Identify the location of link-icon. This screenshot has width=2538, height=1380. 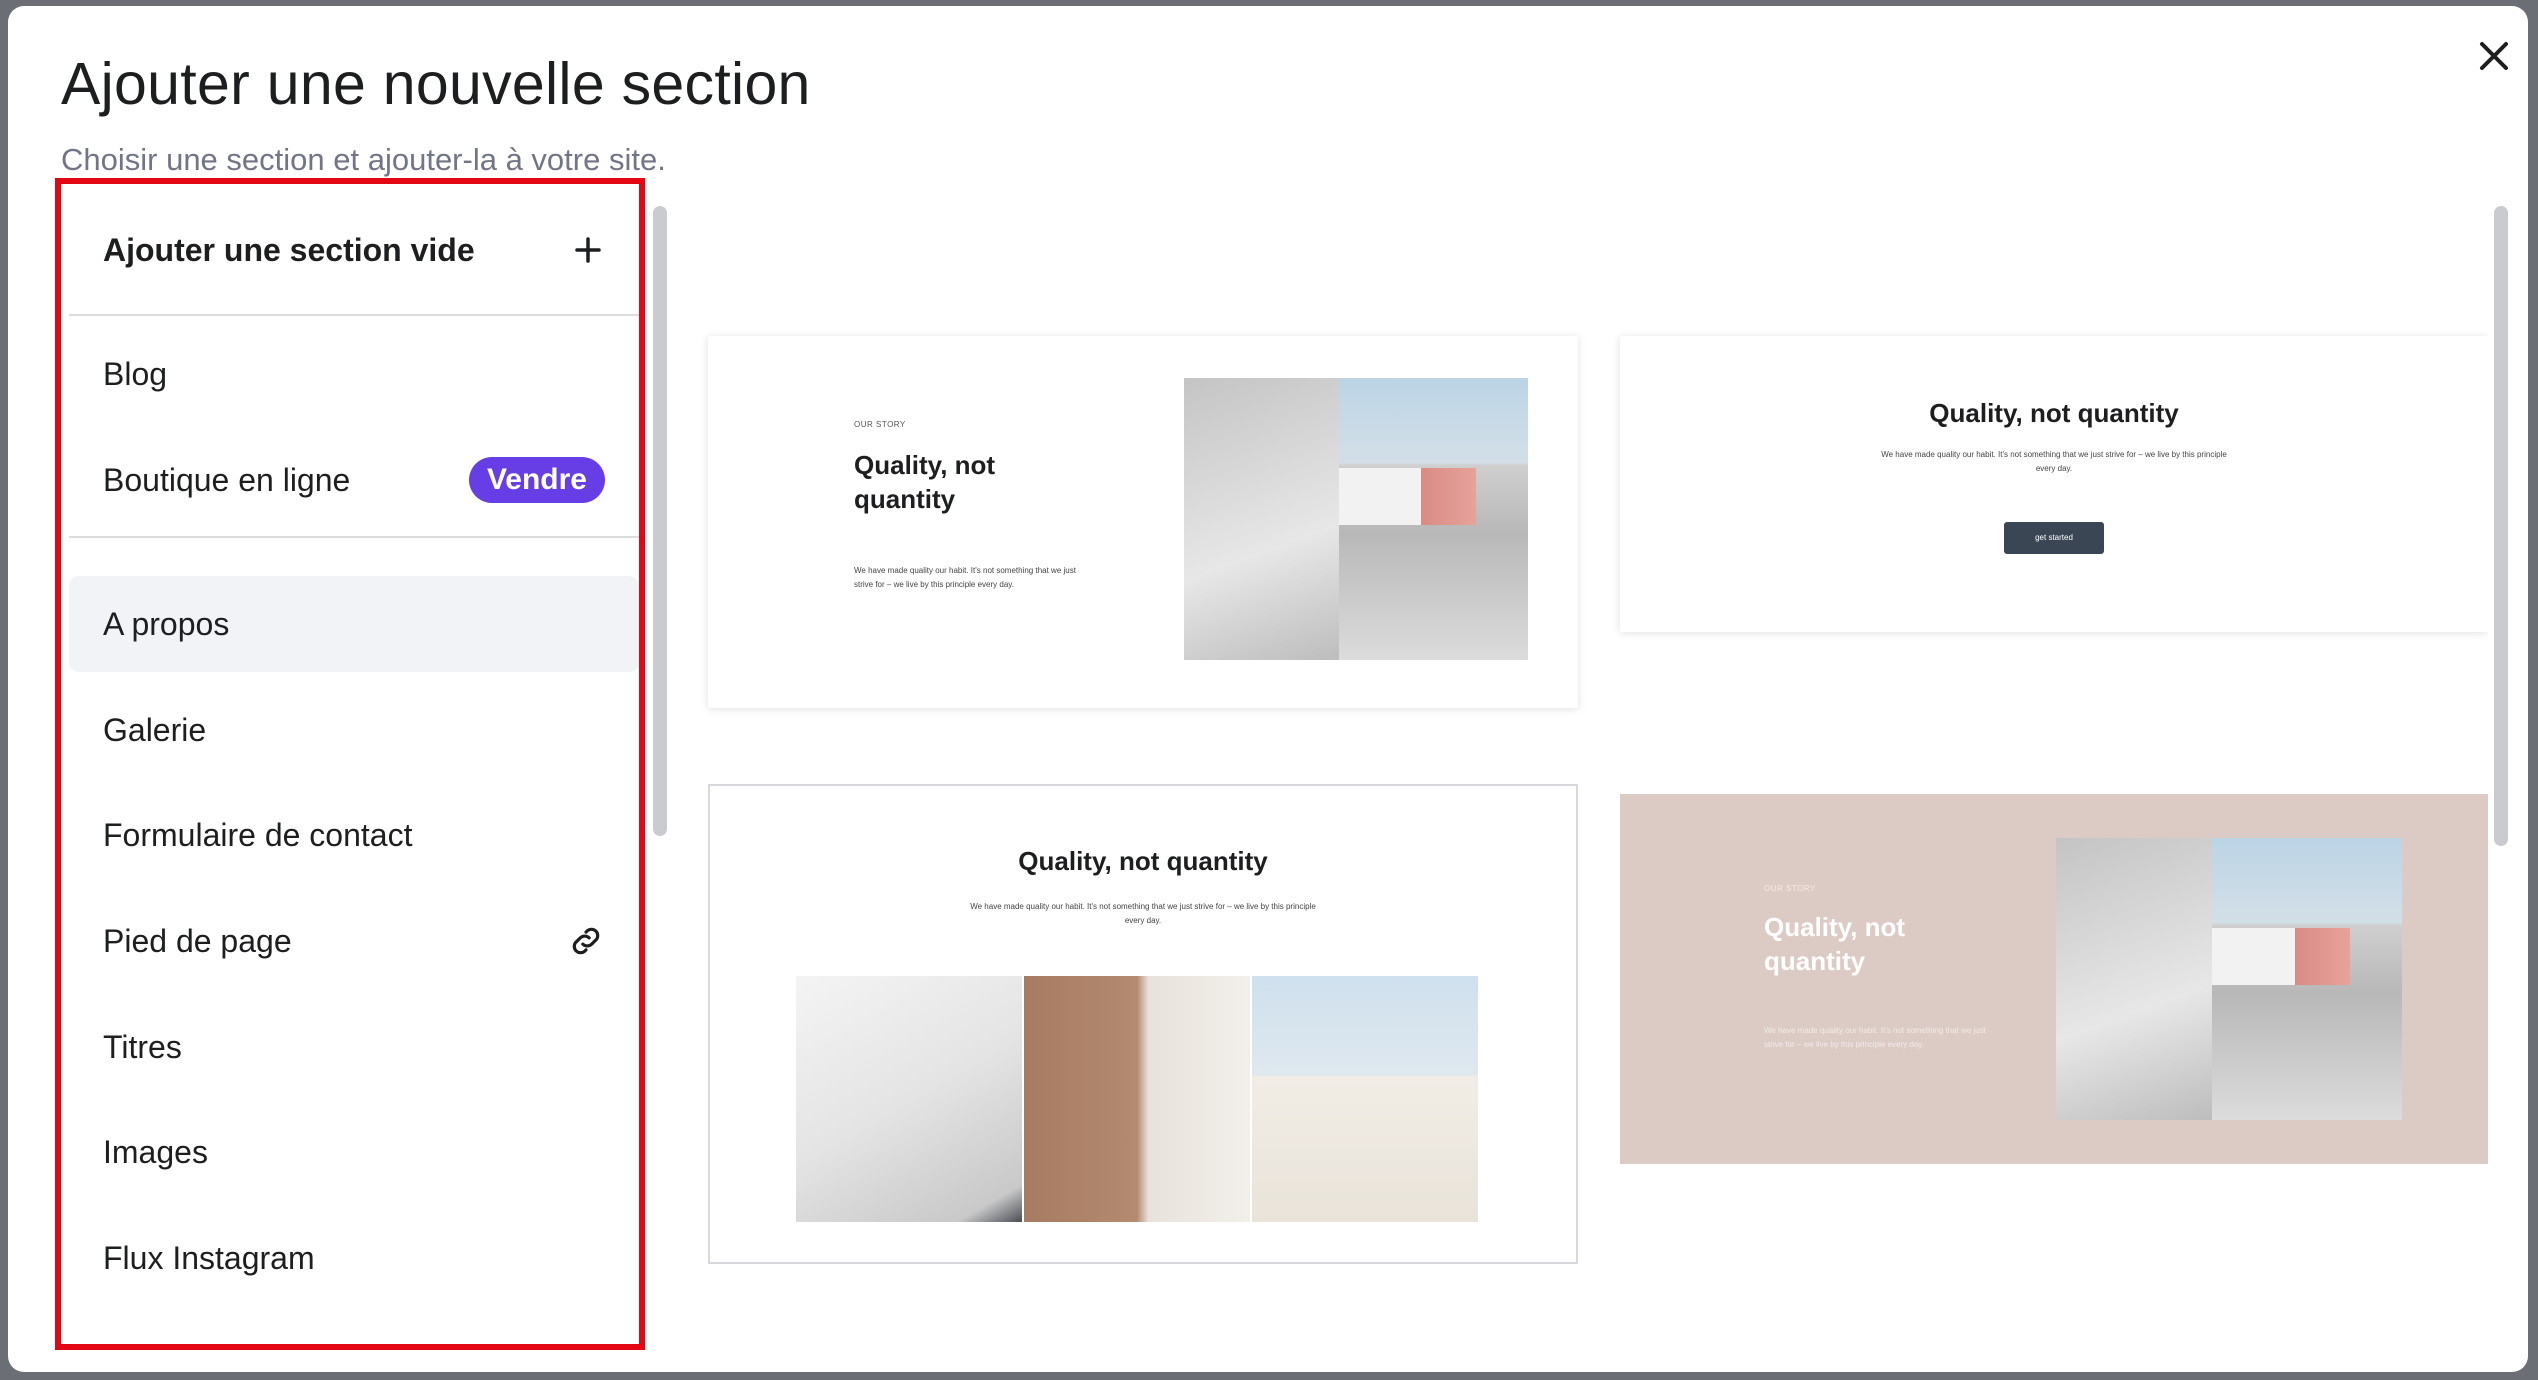
(586, 941).